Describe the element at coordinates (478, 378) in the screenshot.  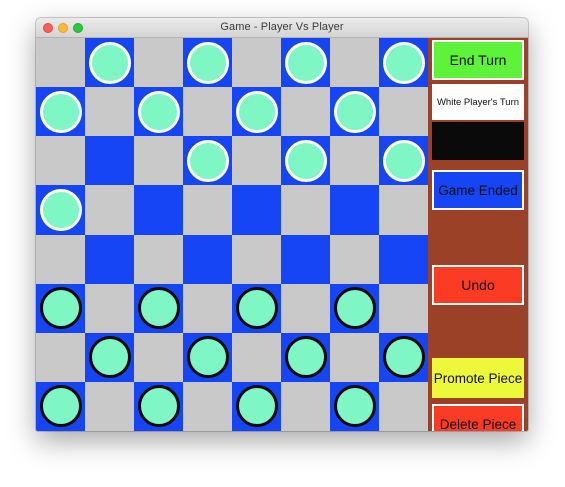
I see `promote-piece-button: Promote Piece` at that location.